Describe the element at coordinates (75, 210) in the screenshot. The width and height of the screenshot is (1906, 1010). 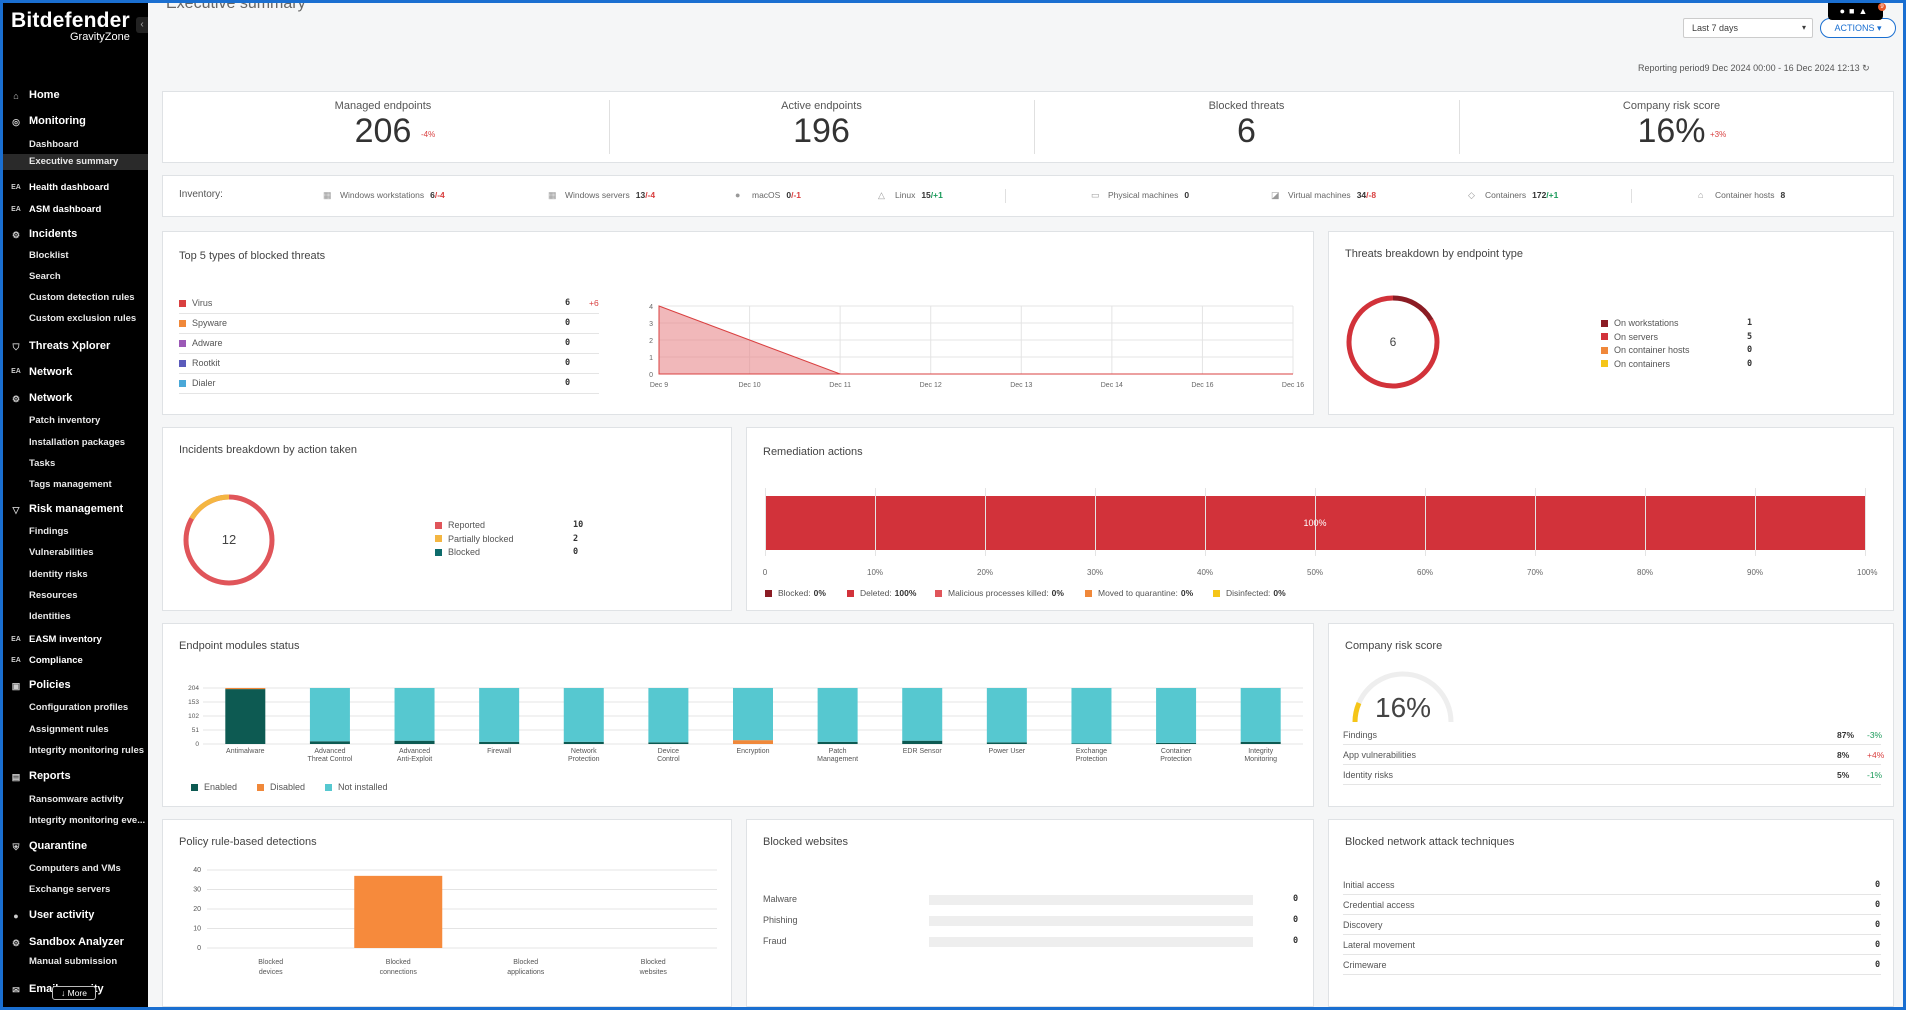
I see `sidebar-item-asm-dashboard: EA ASM dashboard` at that location.